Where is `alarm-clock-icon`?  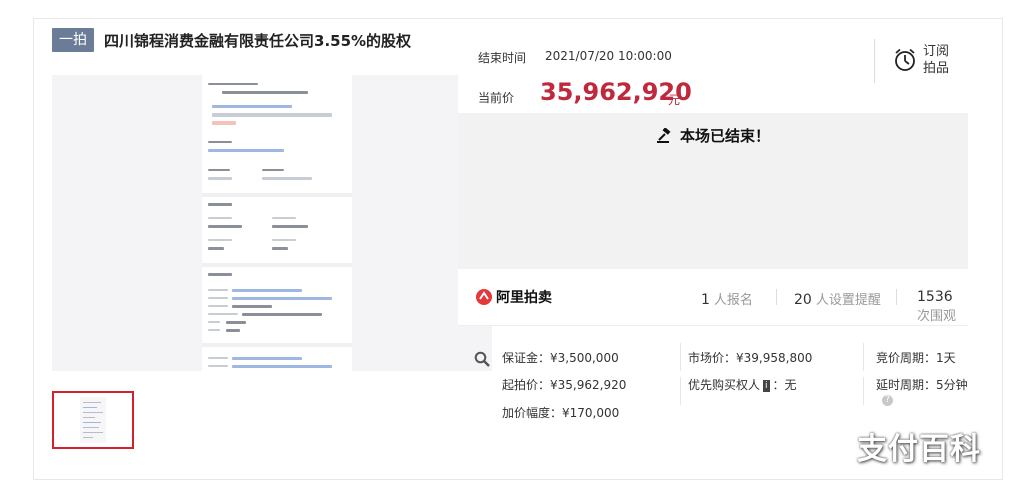
alarm-clock-icon is located at coordinates (905, 59).